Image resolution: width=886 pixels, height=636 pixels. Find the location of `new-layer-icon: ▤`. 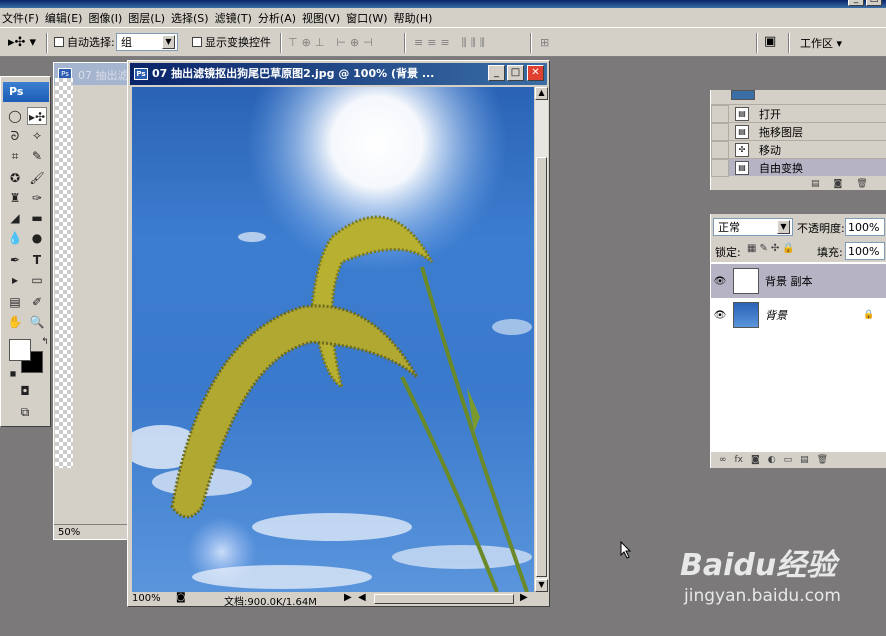

new-layer-icon: ▤ is located at coordinates (804, 460).